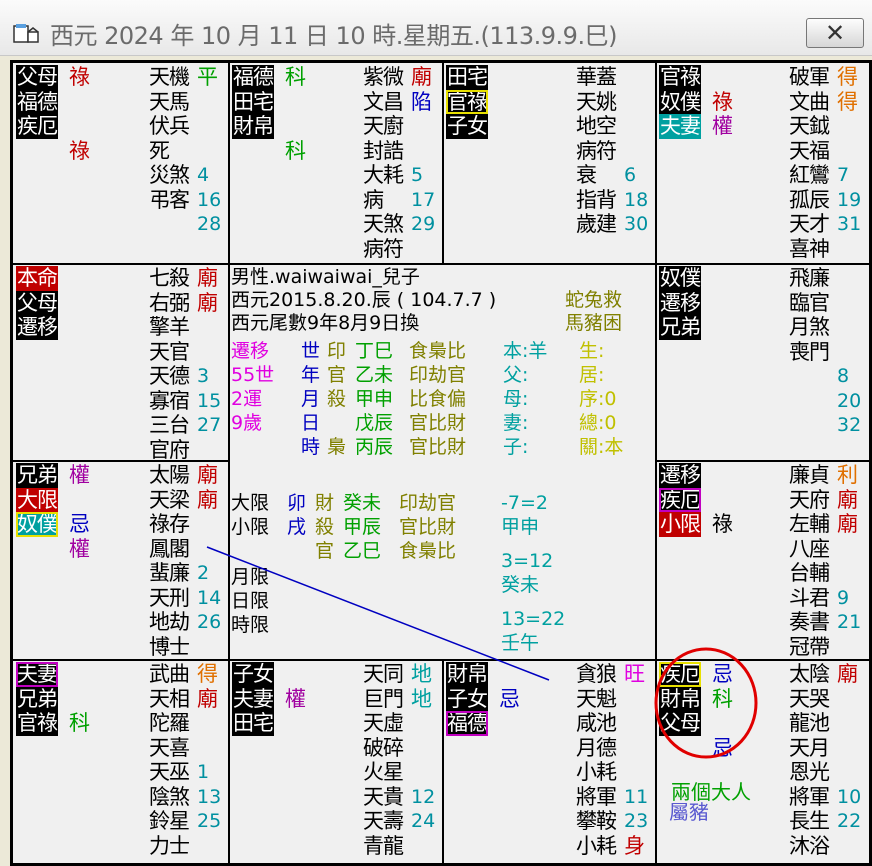 This screenshot has width=872, height=866. What do you see at coordinates (549, 761) in the screenshot?
I see `palace-cell-bm2: 財帛子女福德忌貪狼旺天魁咸池月德小耗將軍11攀鞍23小耗身` at bounding box center [549, 761].